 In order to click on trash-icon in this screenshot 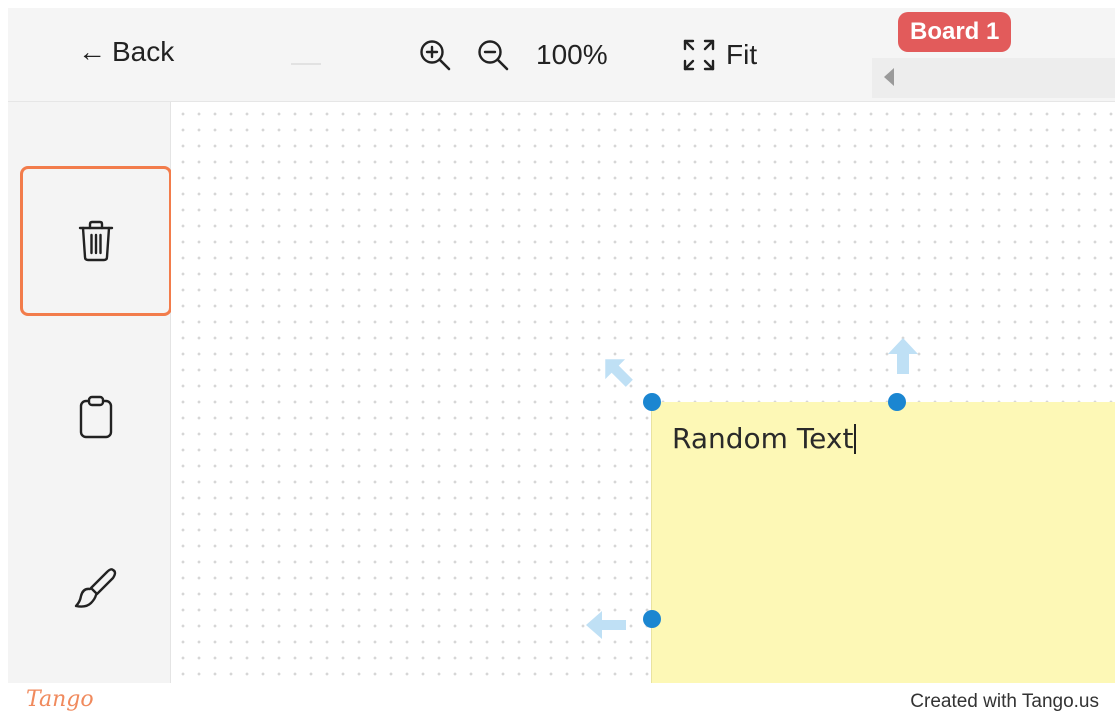, I will do `click(96, 241)`.